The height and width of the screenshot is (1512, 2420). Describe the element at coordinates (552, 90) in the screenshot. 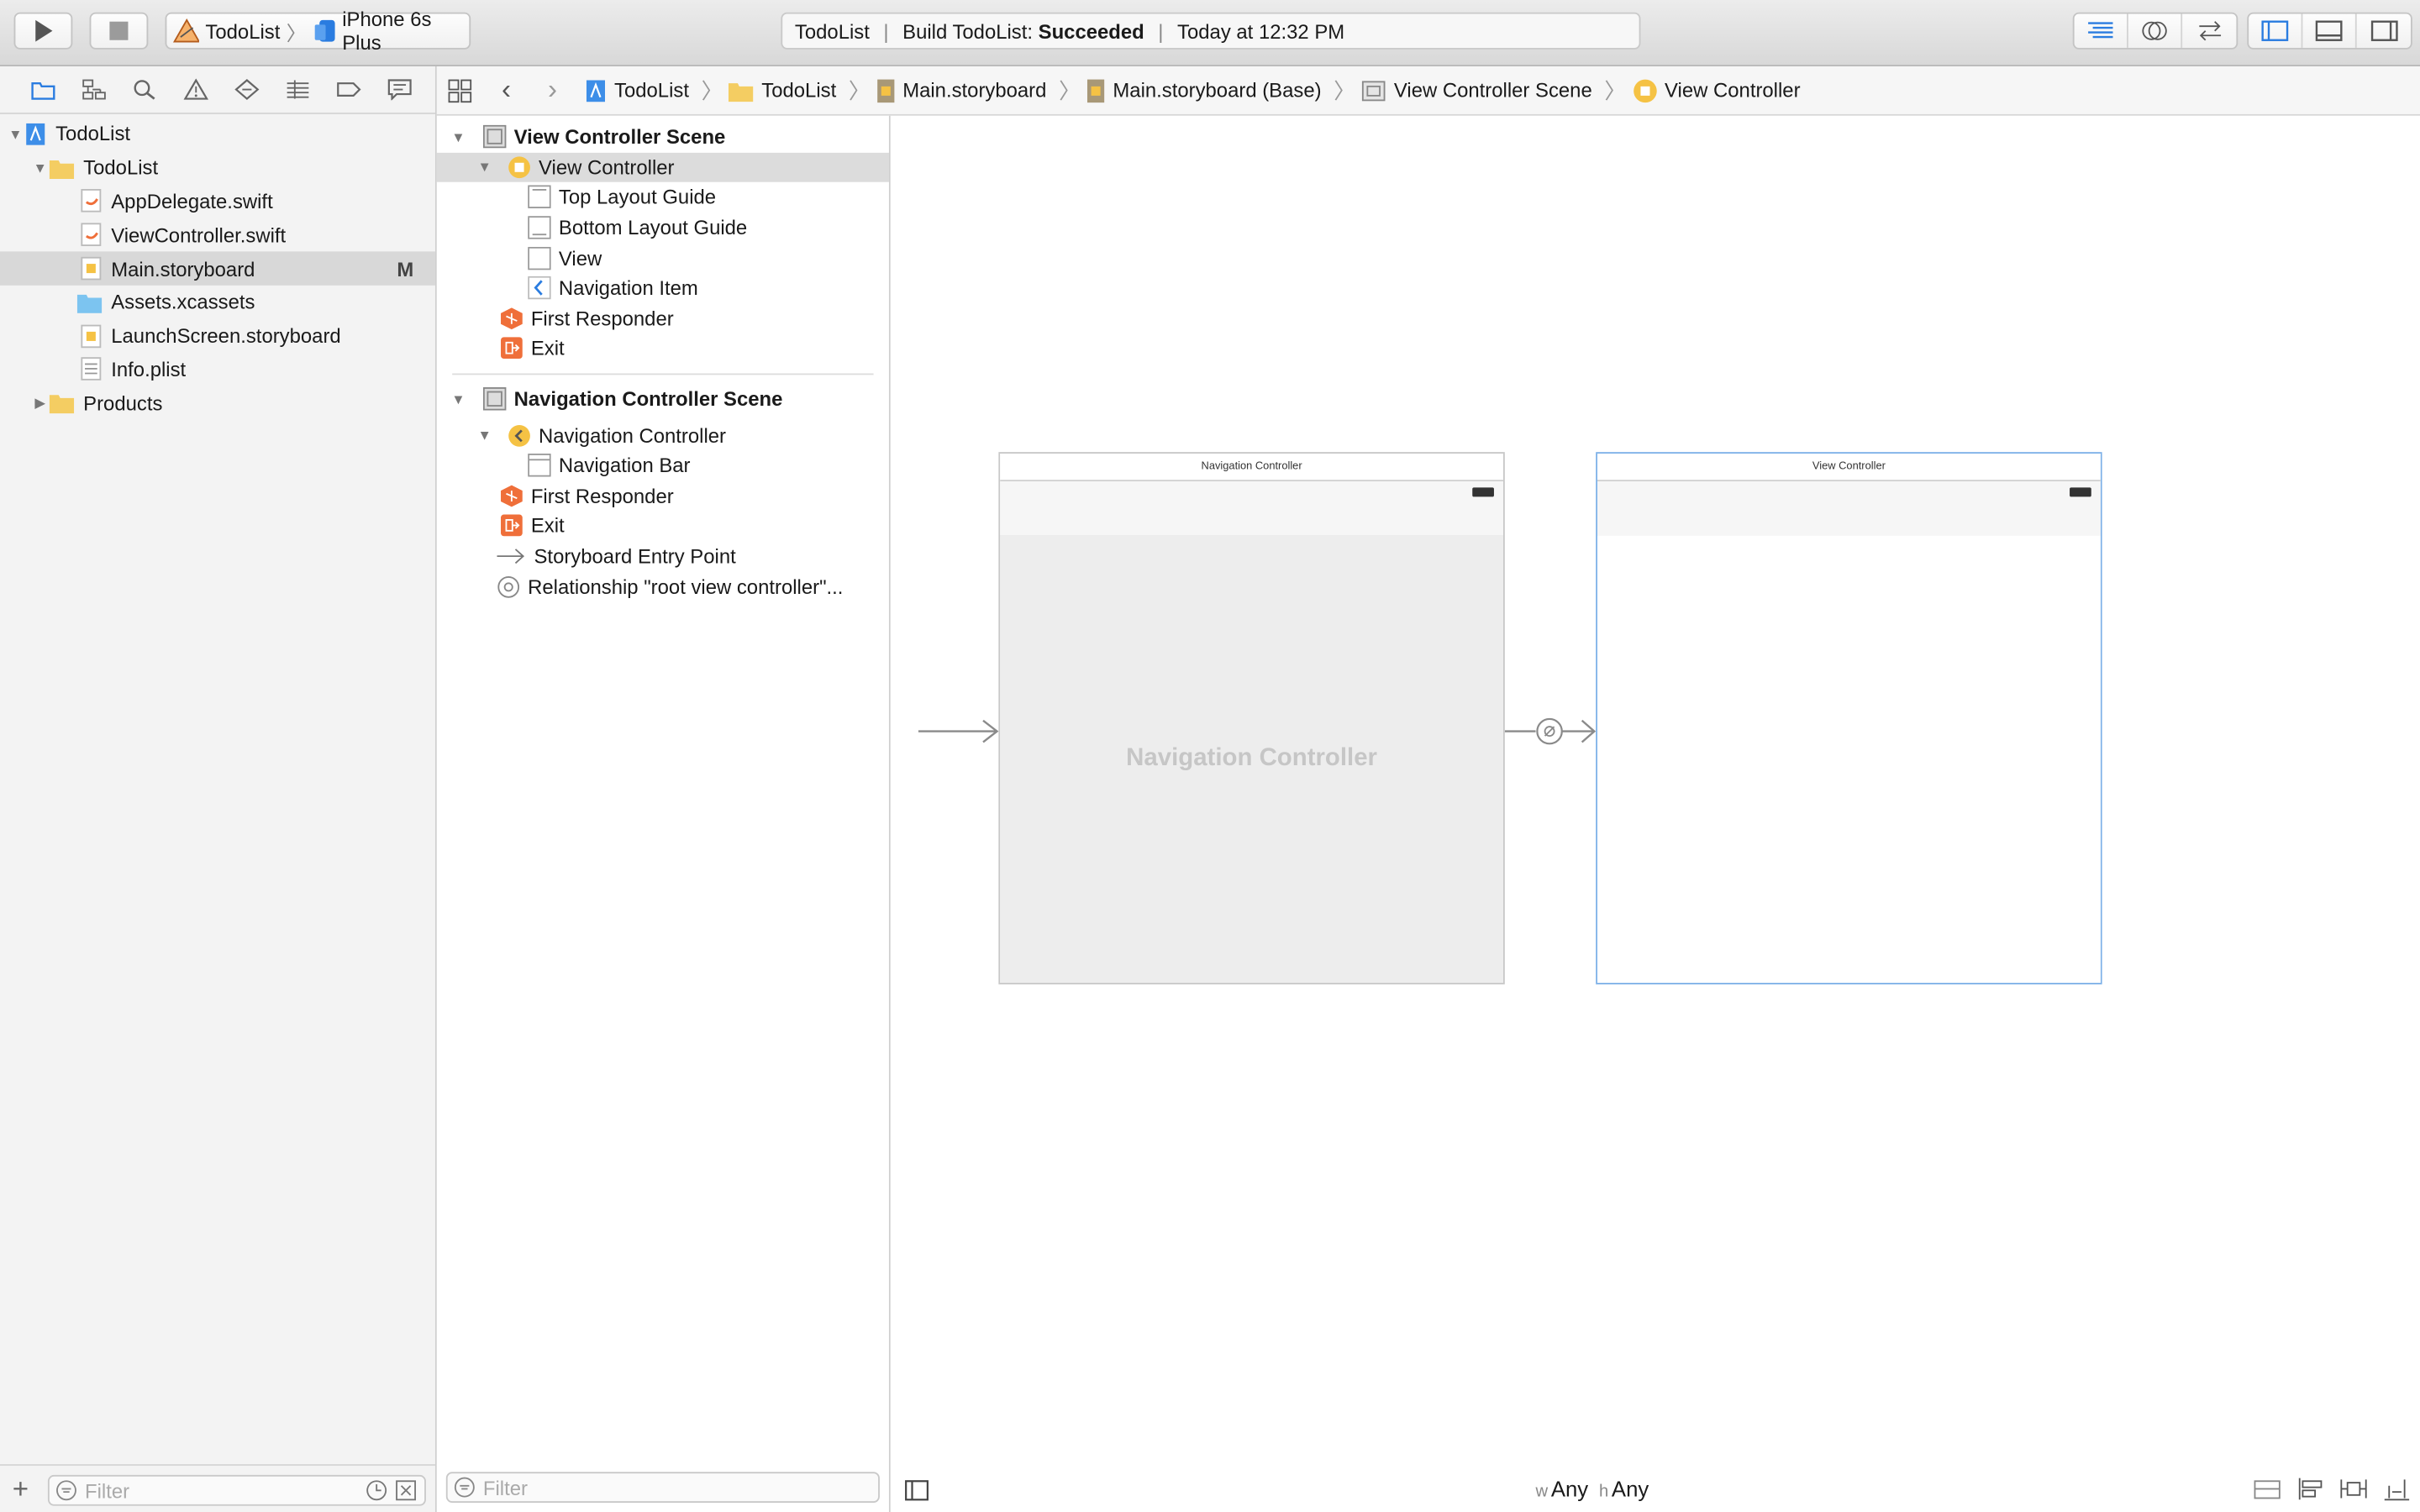

I see `forward-button: ›` at that location.